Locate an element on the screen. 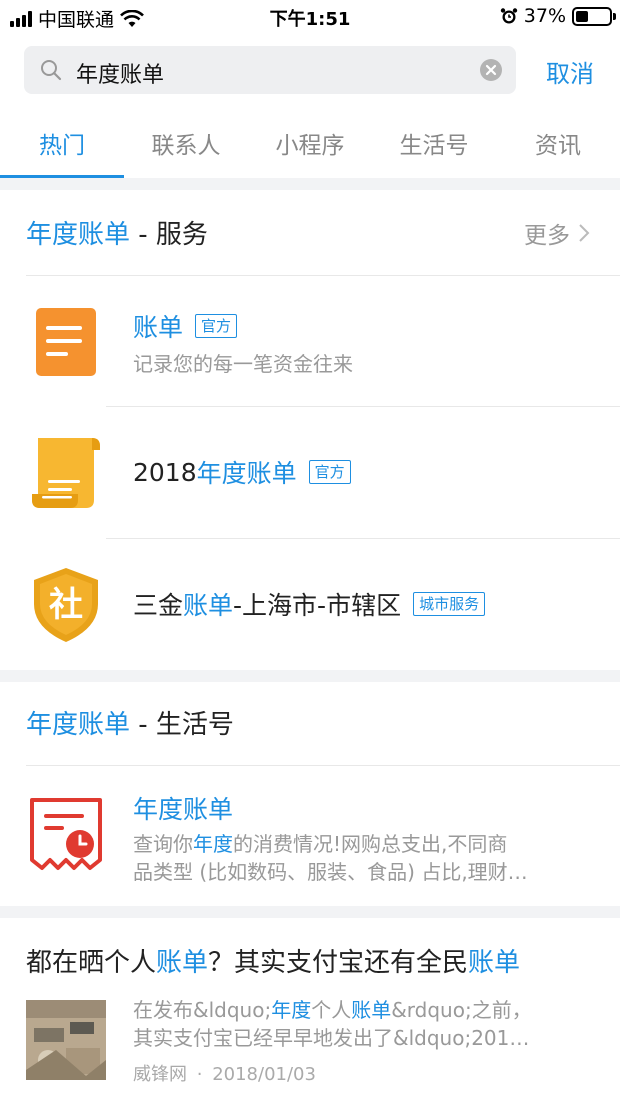  service-title-highlight: 年度账单 is located at coordinates (246, 473).